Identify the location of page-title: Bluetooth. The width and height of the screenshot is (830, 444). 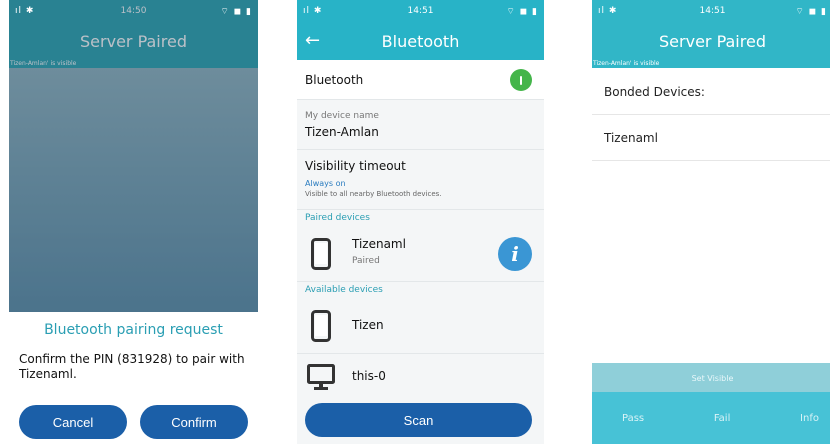
(420, 41).